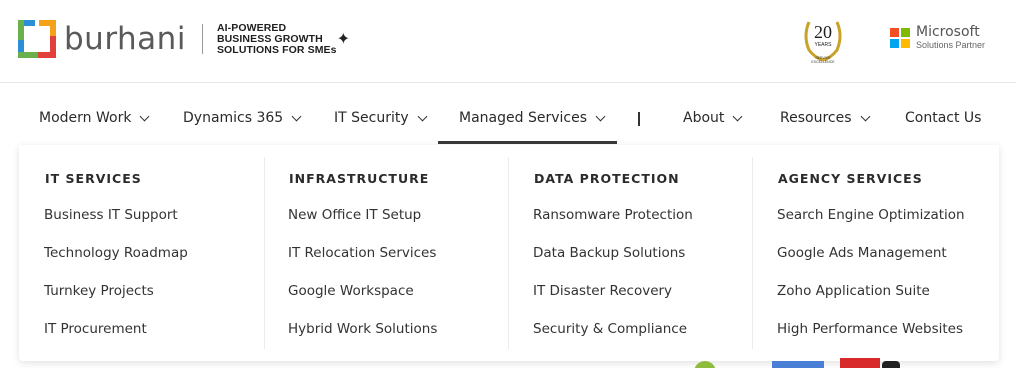 Image resolution: width=1016 pixels, height=368 pixels. Describe the element at coordinates (823, 32) in the screenshot. I see `badge-number: 20` at that location.